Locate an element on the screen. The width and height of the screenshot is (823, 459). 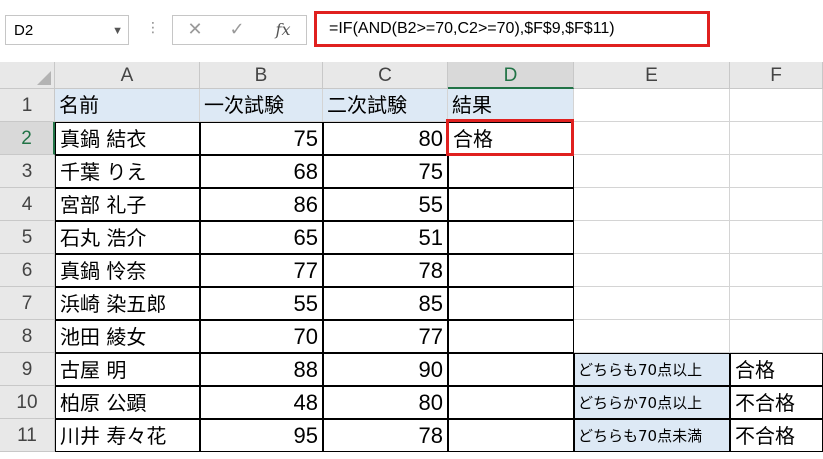
cell-a7: 浜崎 染五郎 is located at coordinates (127, 303).